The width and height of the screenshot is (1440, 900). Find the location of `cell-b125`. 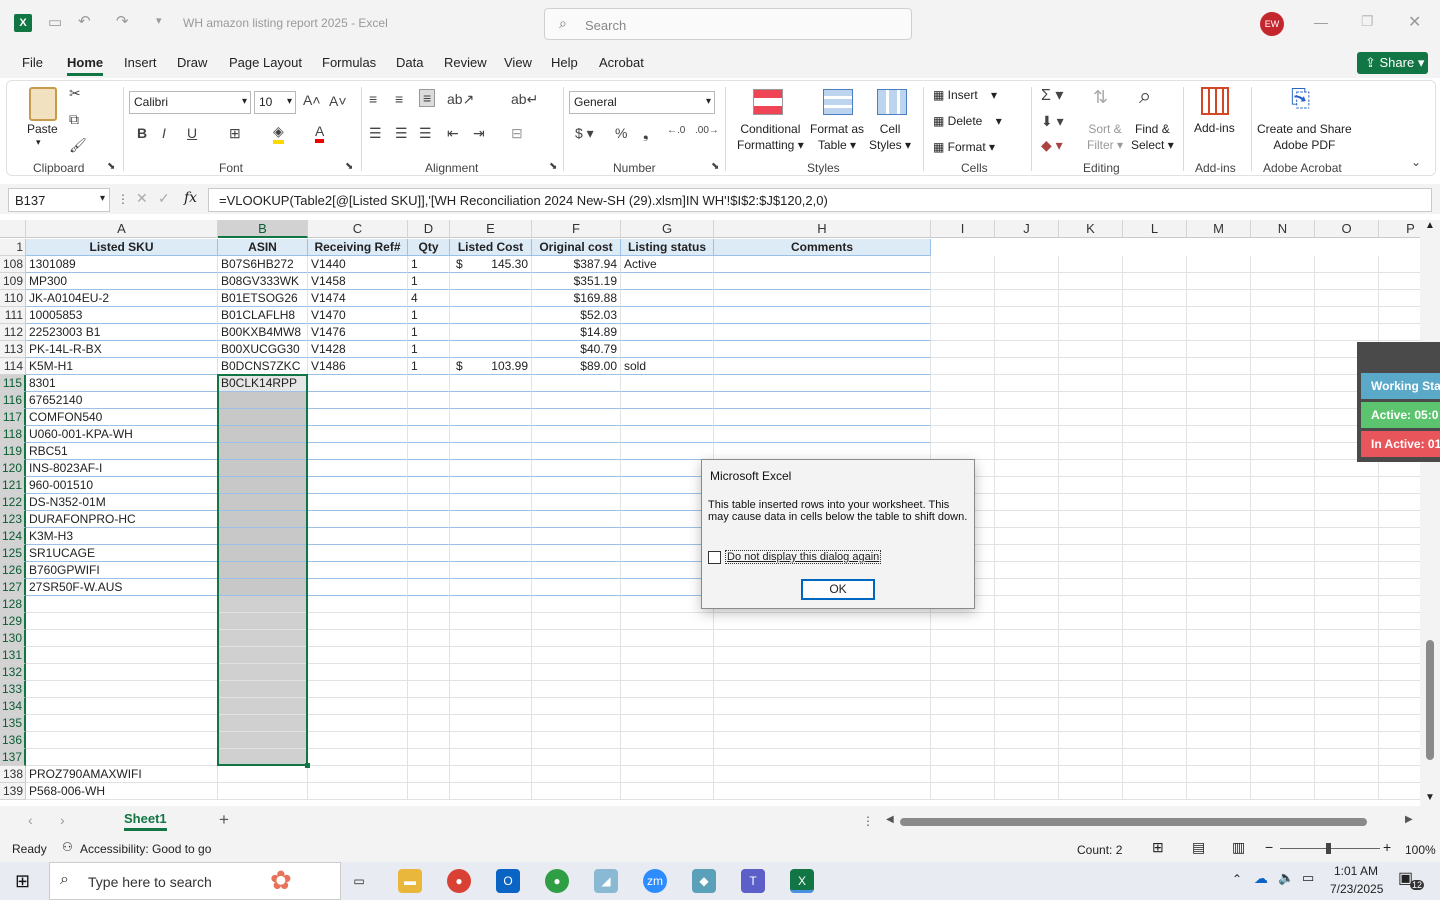

cell-b125 is located at coordinates (263, 553).